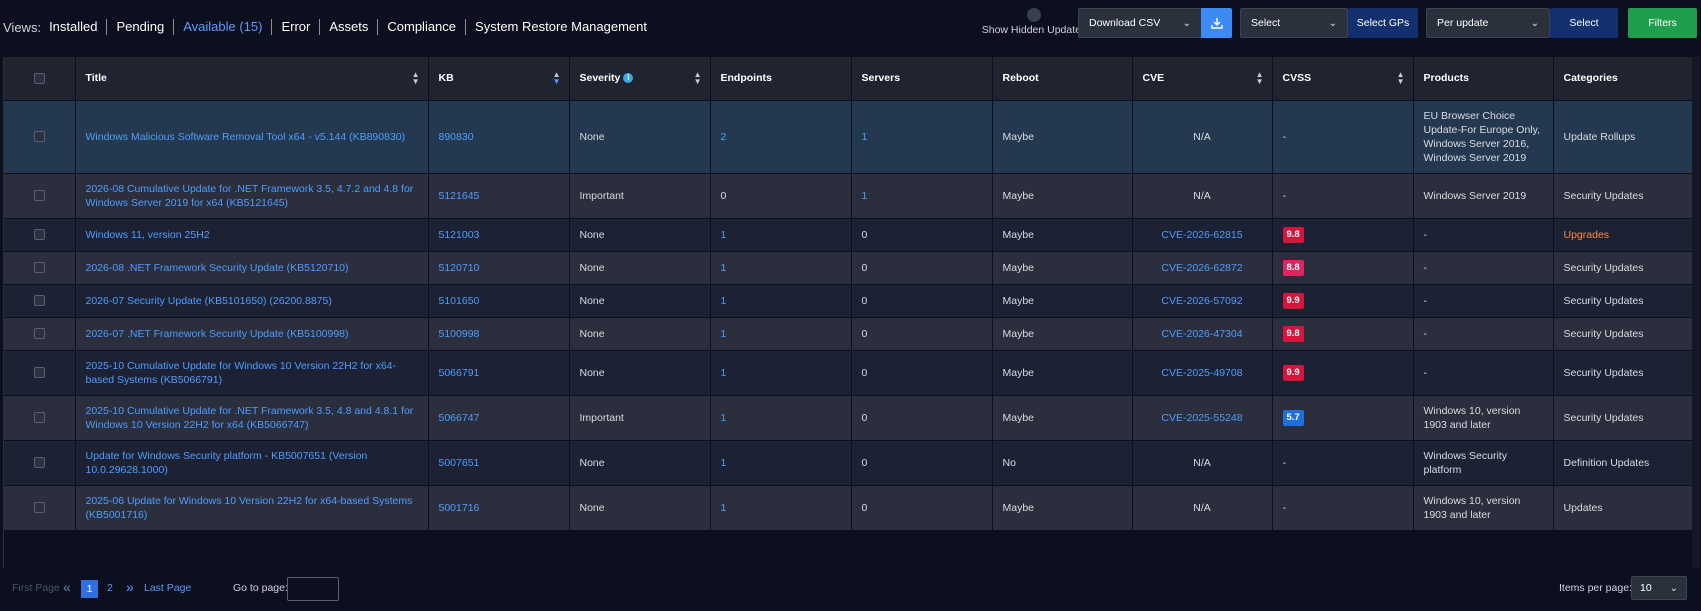 The image size is (1701, 611). What do you see at coordinates (1696, 312) in the screenshot?
I see `vertical-scrollbar` at bounding box center [1696, 312].